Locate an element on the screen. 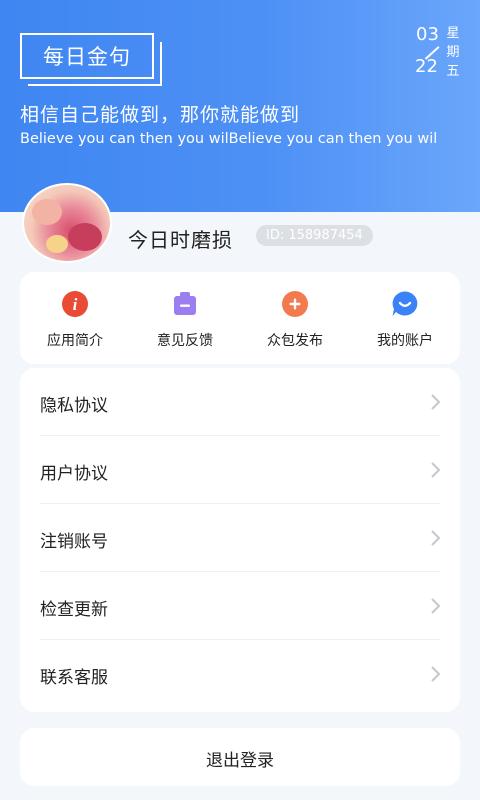  shortcuts-card: i 应用简介 意见反馈 众包发布 我的账户 is located at coordinates (240, 318).